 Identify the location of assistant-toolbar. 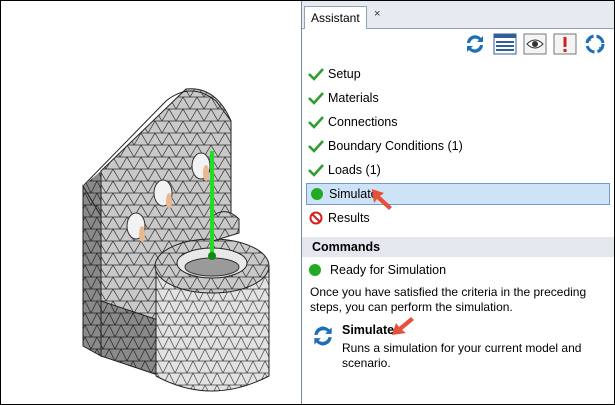
(535, 45).